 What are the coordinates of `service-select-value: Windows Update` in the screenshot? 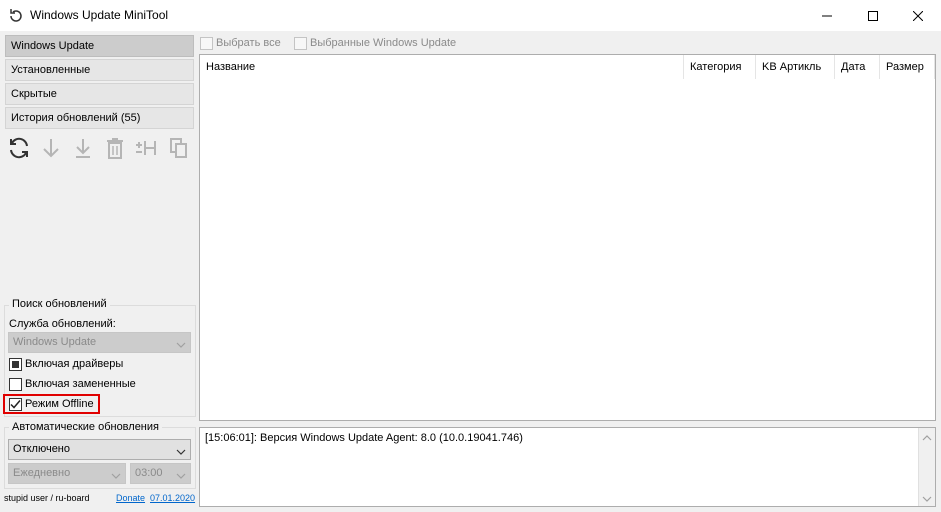 It's located at (55, 342).